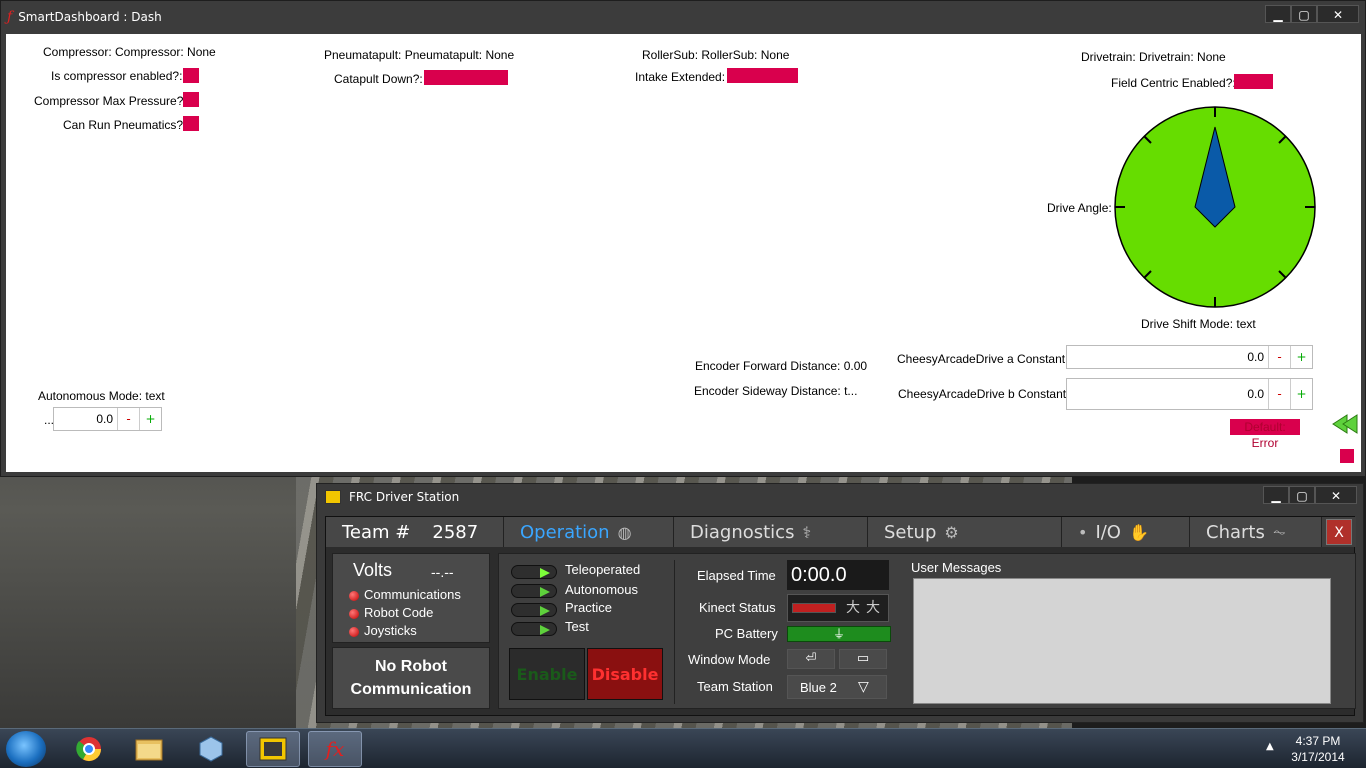 The width and height of the screenshot is (1366, 768). What do you see at coordinates (683, 17) in the screenshot?
I see `smartdashboard-titlebar: ƒ SmartDashboard : Dash ▁ ▢ ✕` at bounding box center [683, 17].